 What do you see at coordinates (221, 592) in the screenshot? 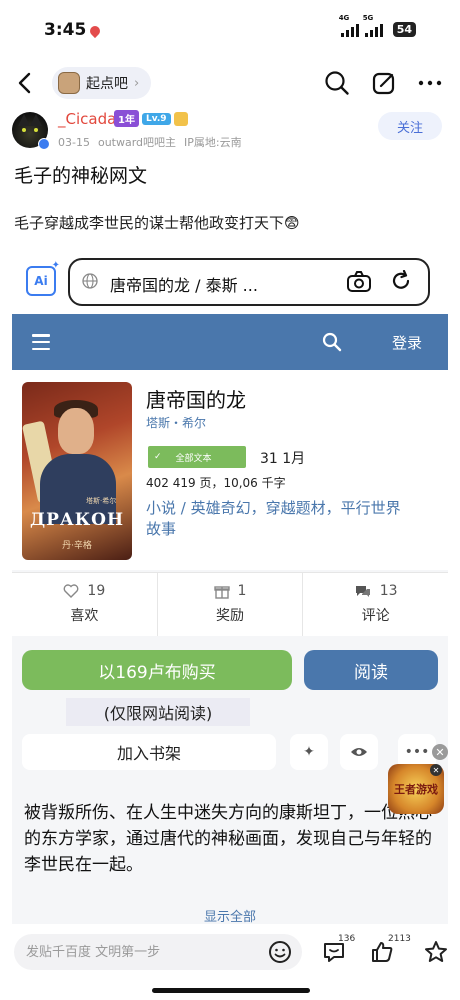
I see `gift-icon` at bounding box center [221, 592].